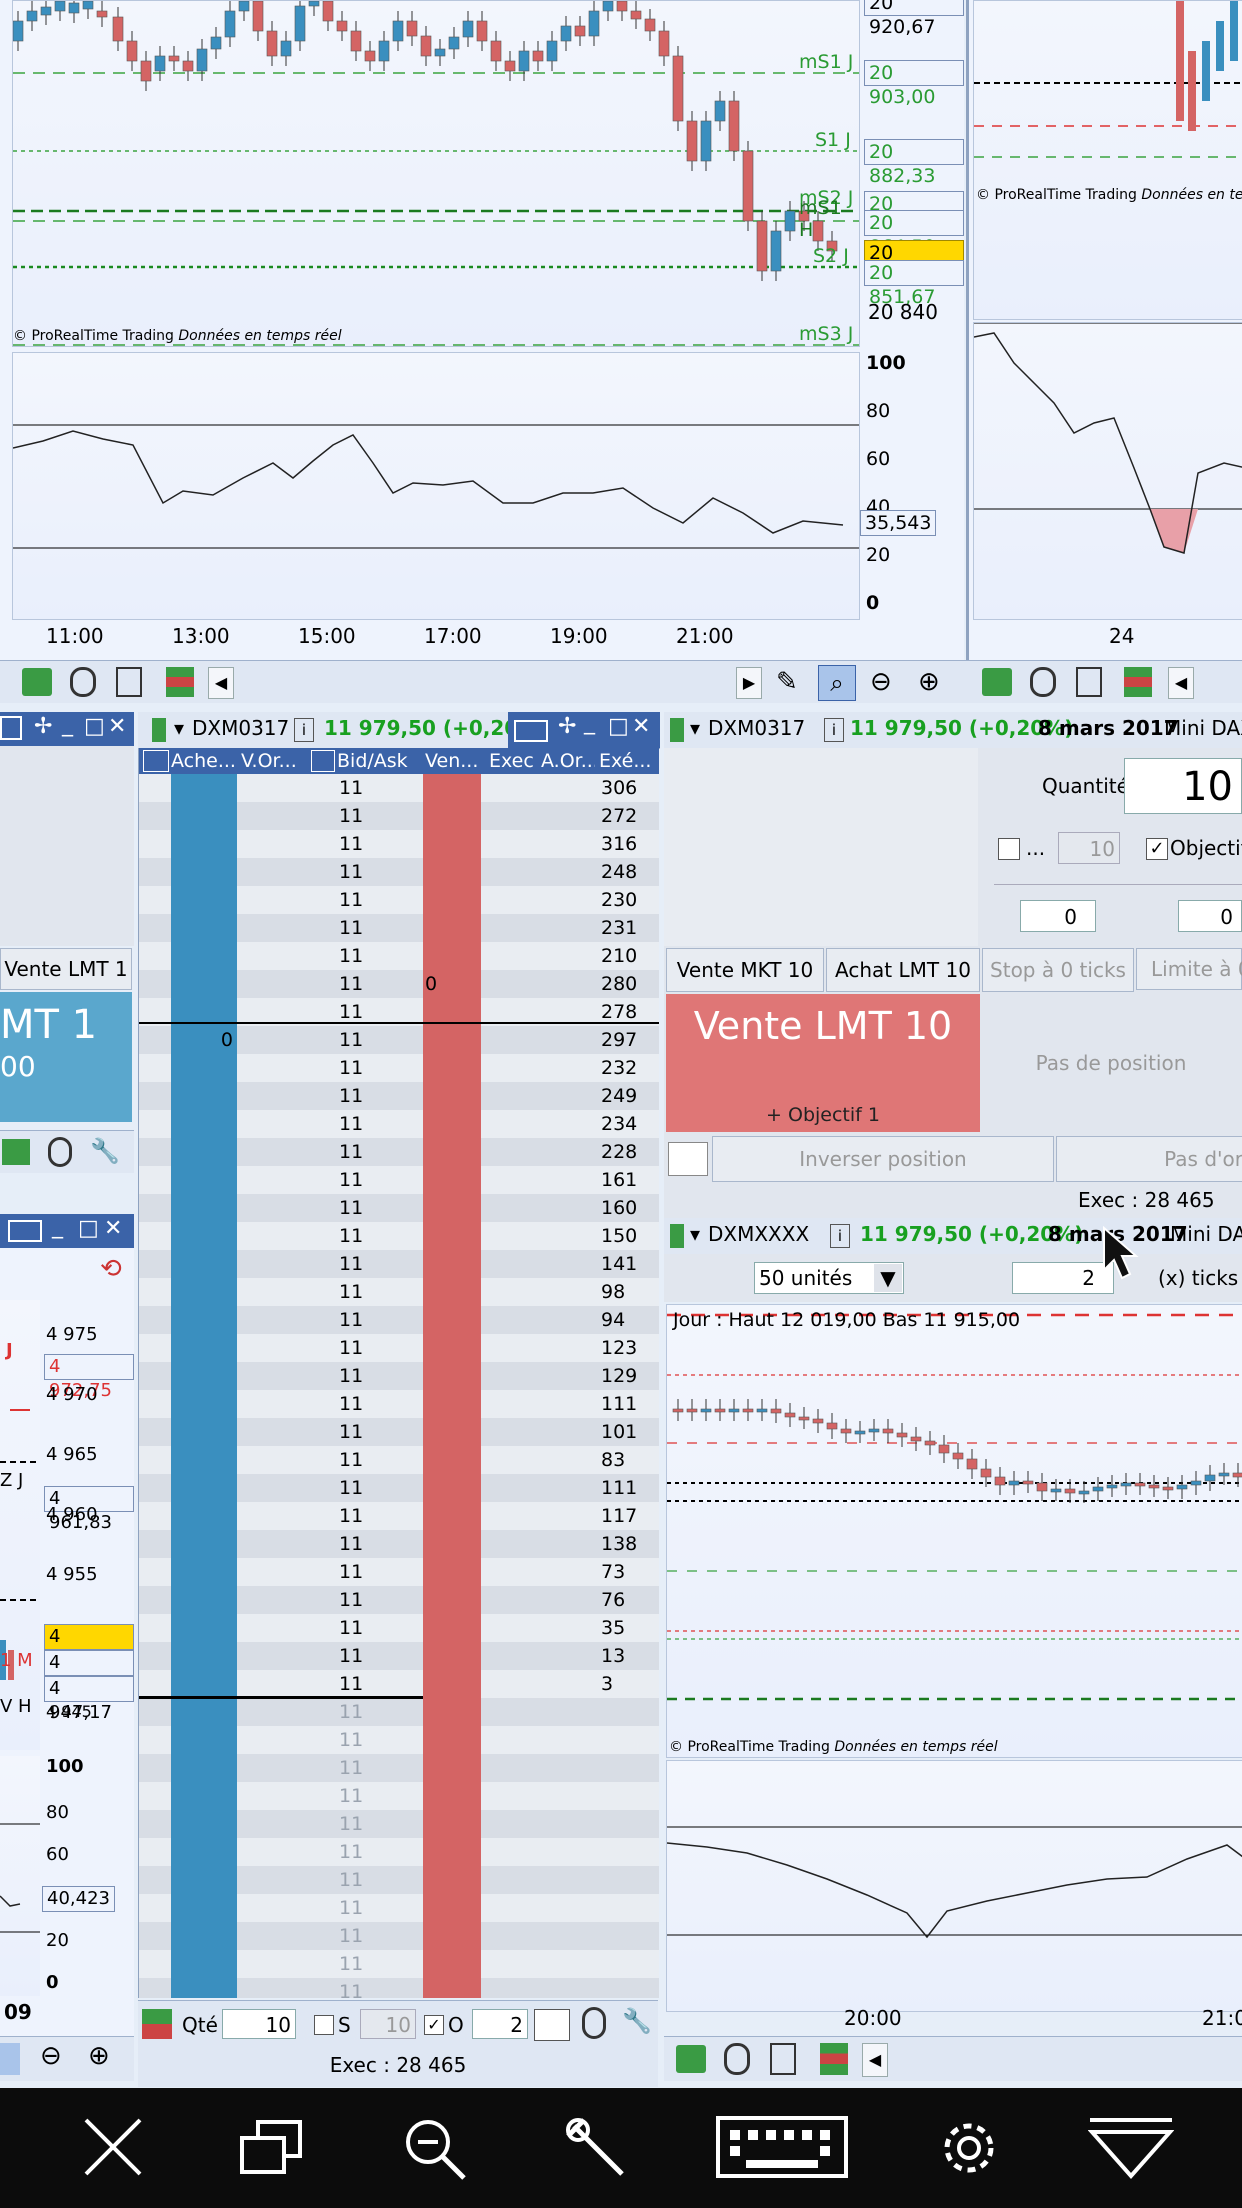 The height and width of the screenshot is (2208, 1242). Describe the element at coordinates (628, 1628) in the screenshot. I see `executed-cell: 35` at that location.